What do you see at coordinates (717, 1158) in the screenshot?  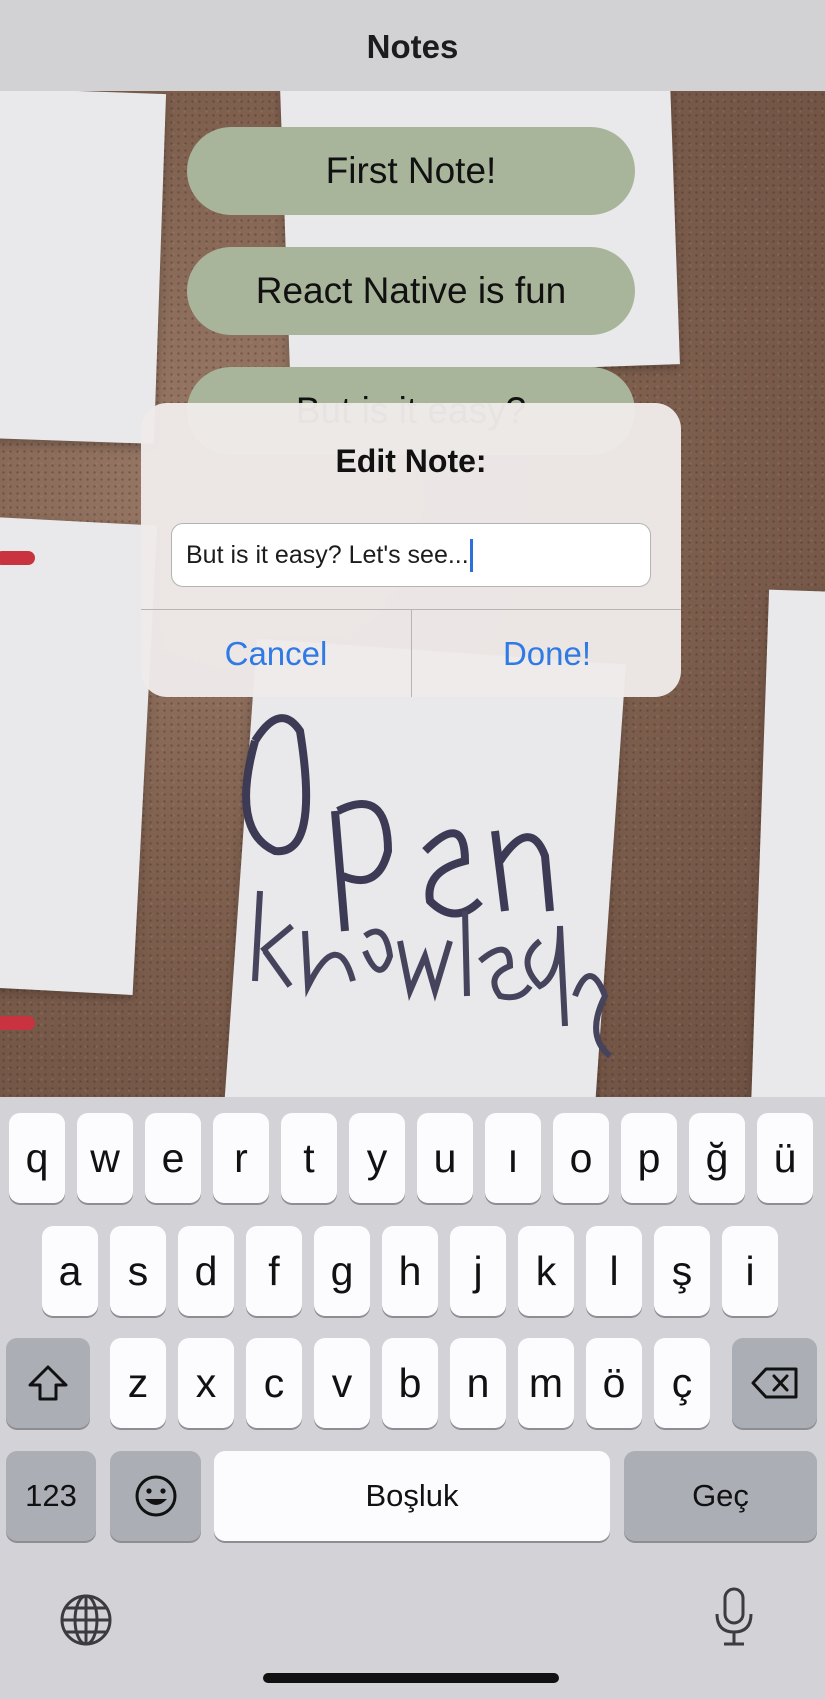 I see `key-g-breve: ğ` at bounding box center [717, 1158].